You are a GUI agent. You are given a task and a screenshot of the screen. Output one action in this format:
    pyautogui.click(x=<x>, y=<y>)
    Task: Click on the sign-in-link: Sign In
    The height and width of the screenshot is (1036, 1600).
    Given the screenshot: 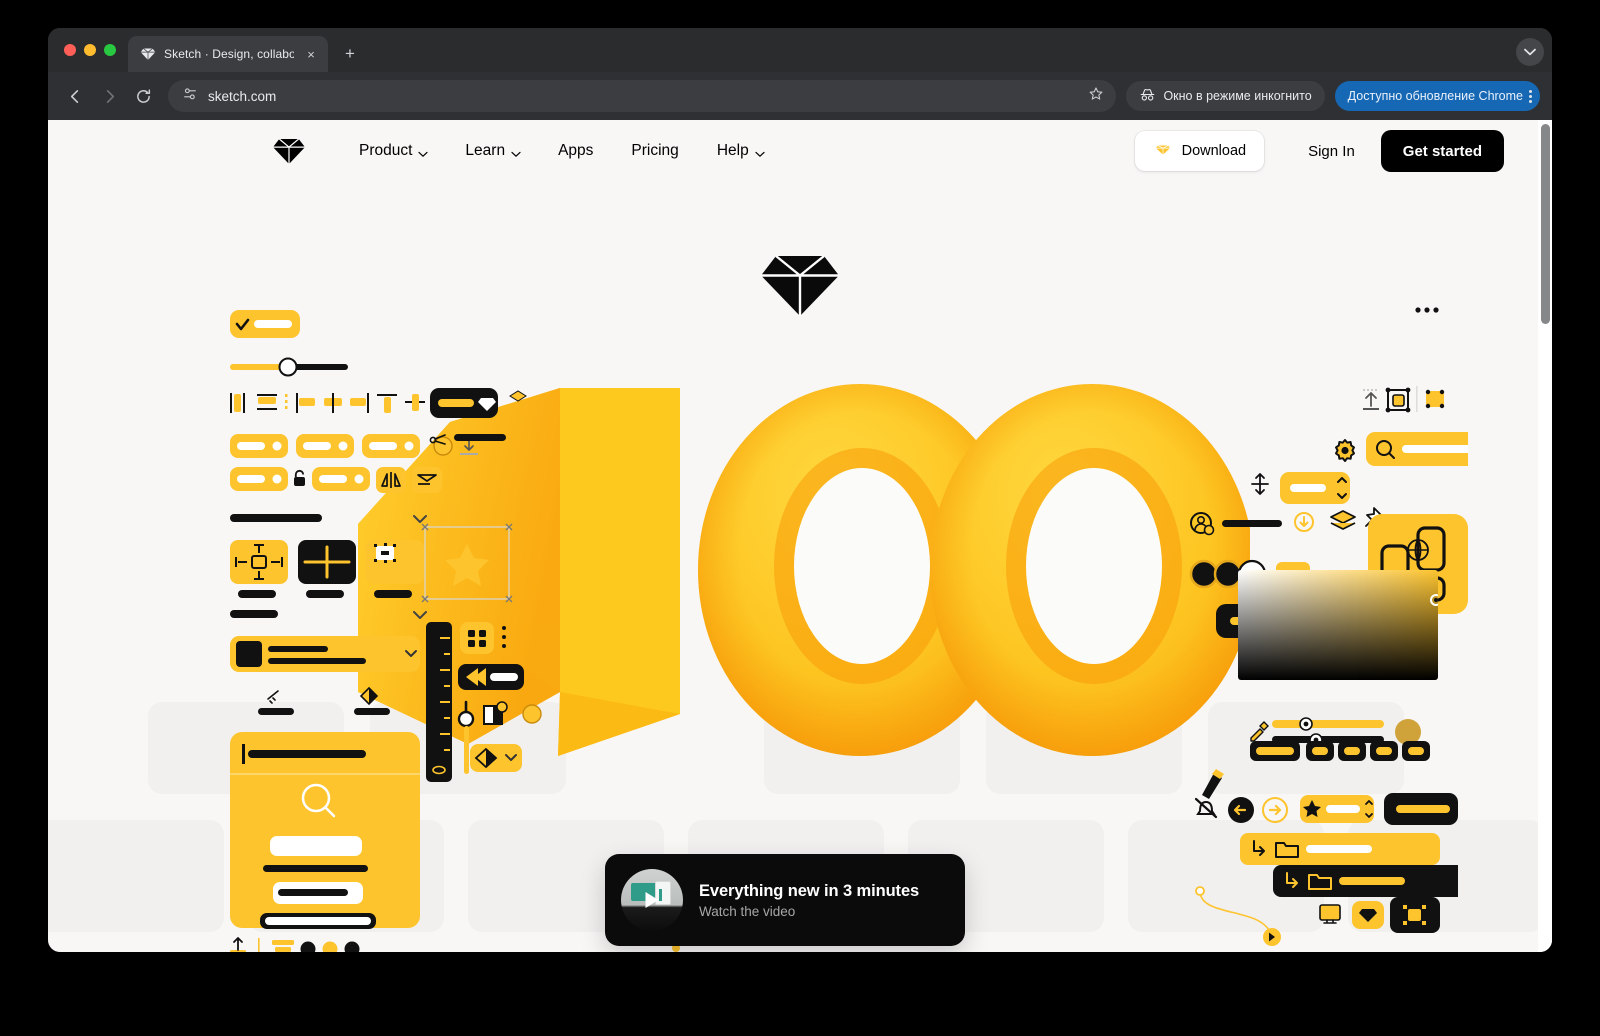 What is the action you would take?
    pyautogui.click(x=1331, y=151)
    